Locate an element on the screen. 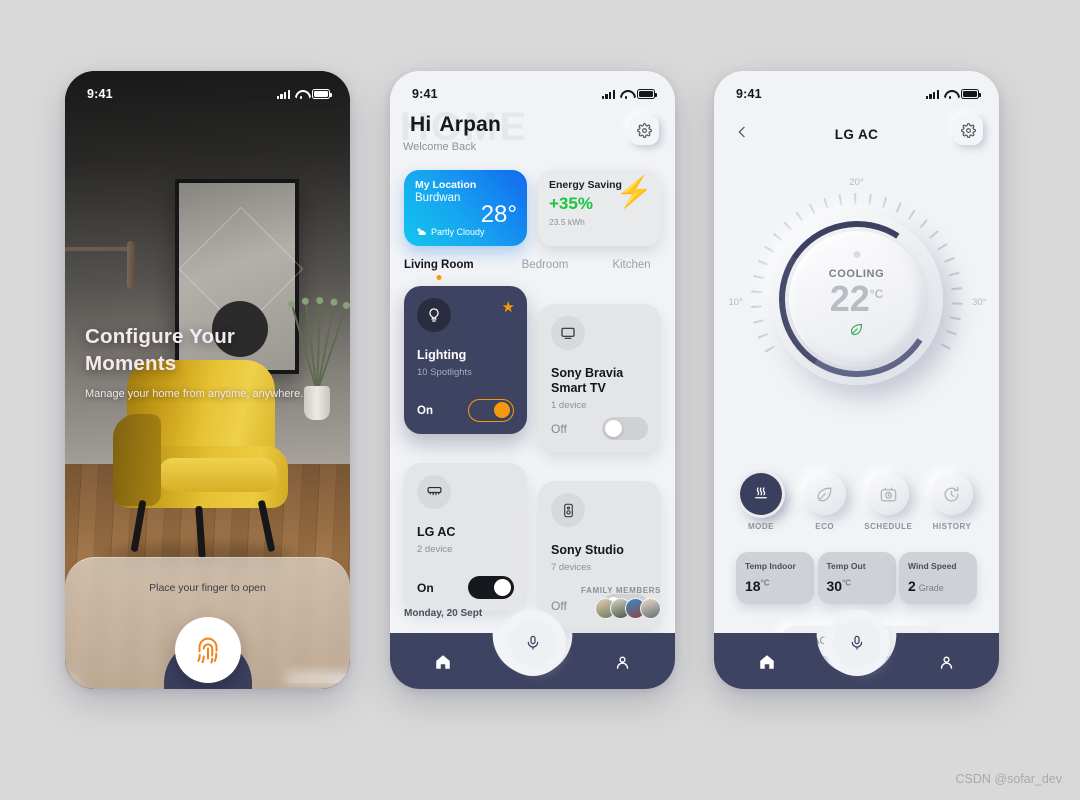  home-header: HOME Hi Arpan Welcome Back is located at coordinates (532, 137).